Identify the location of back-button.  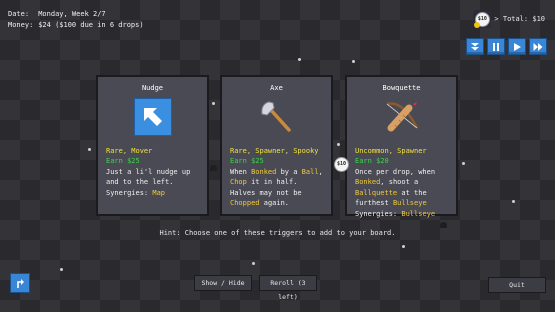
(20, 283).